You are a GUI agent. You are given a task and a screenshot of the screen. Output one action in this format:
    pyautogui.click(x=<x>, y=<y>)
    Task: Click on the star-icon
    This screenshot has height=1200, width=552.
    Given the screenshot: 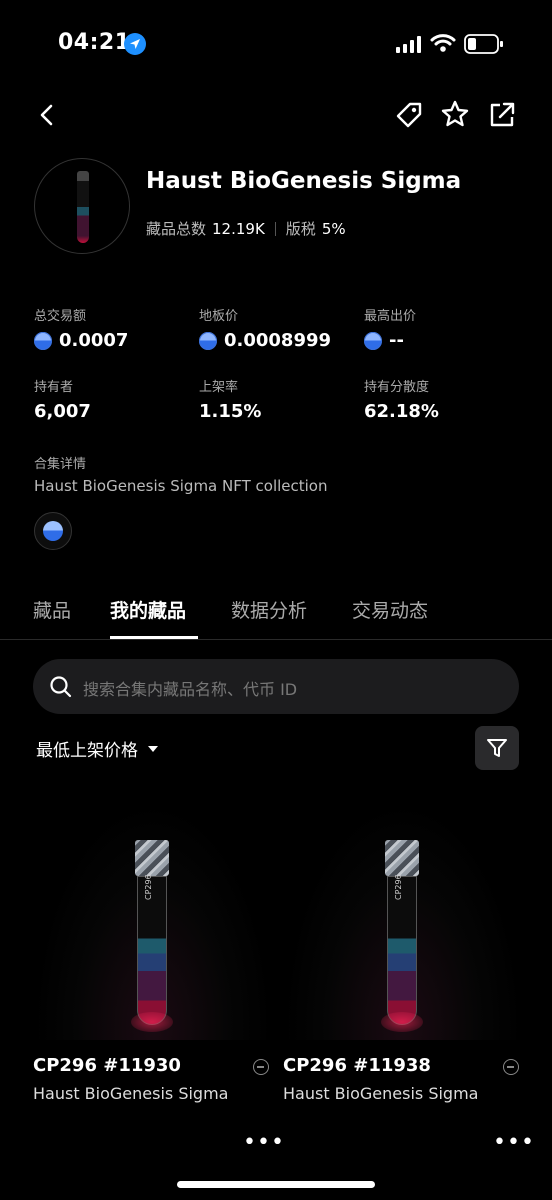 What is the action you would take?
    pyautogui.click(x=455, y=114)
    